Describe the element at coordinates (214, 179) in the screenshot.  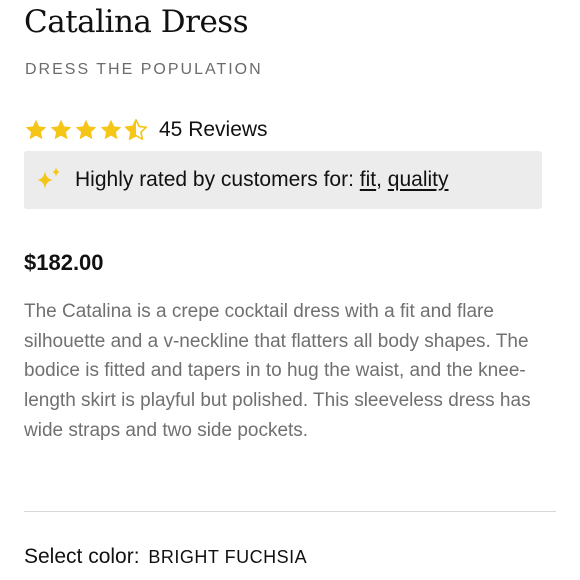
I see `highlight-prefix: Highly rated by customers for:` at that location.